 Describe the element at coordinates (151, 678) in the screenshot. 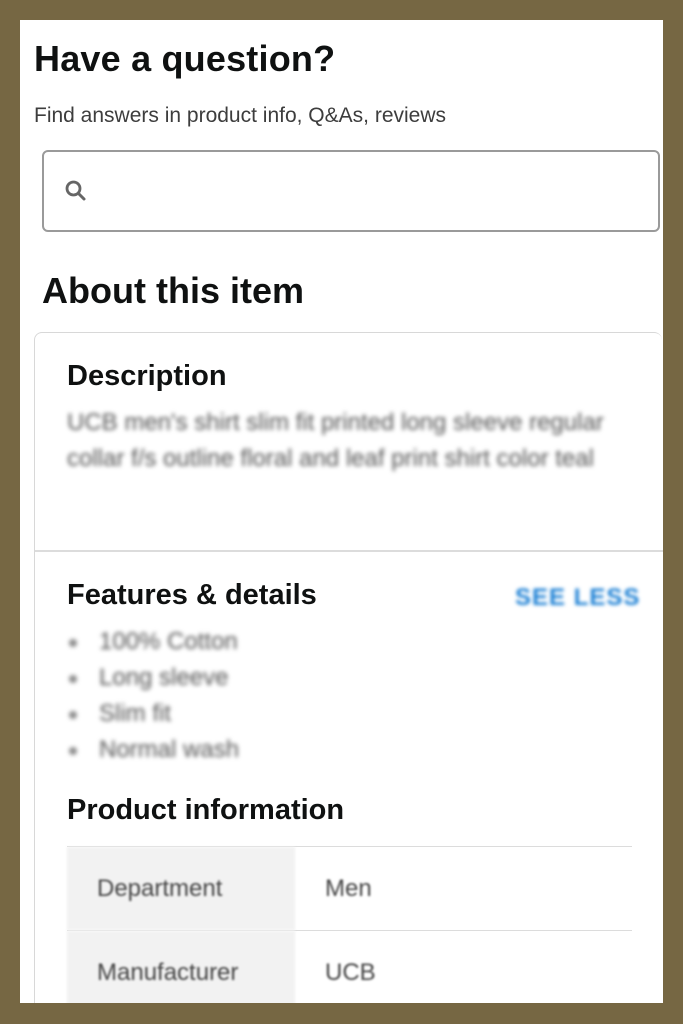

I see `feature-item: Long sleeve` at that location.